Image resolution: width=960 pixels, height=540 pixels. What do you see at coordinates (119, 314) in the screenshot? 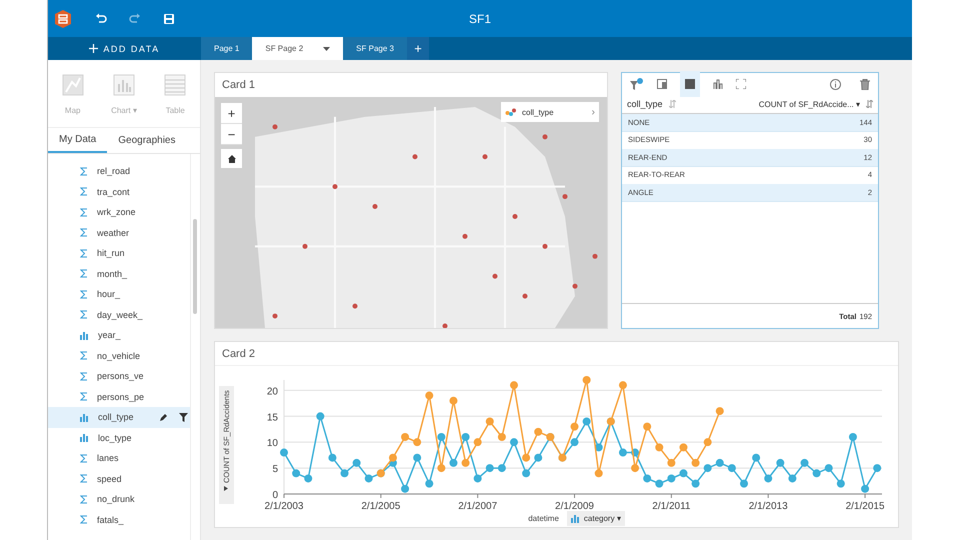
I see `field-item: day_week_` at bounding box center [119, 314].